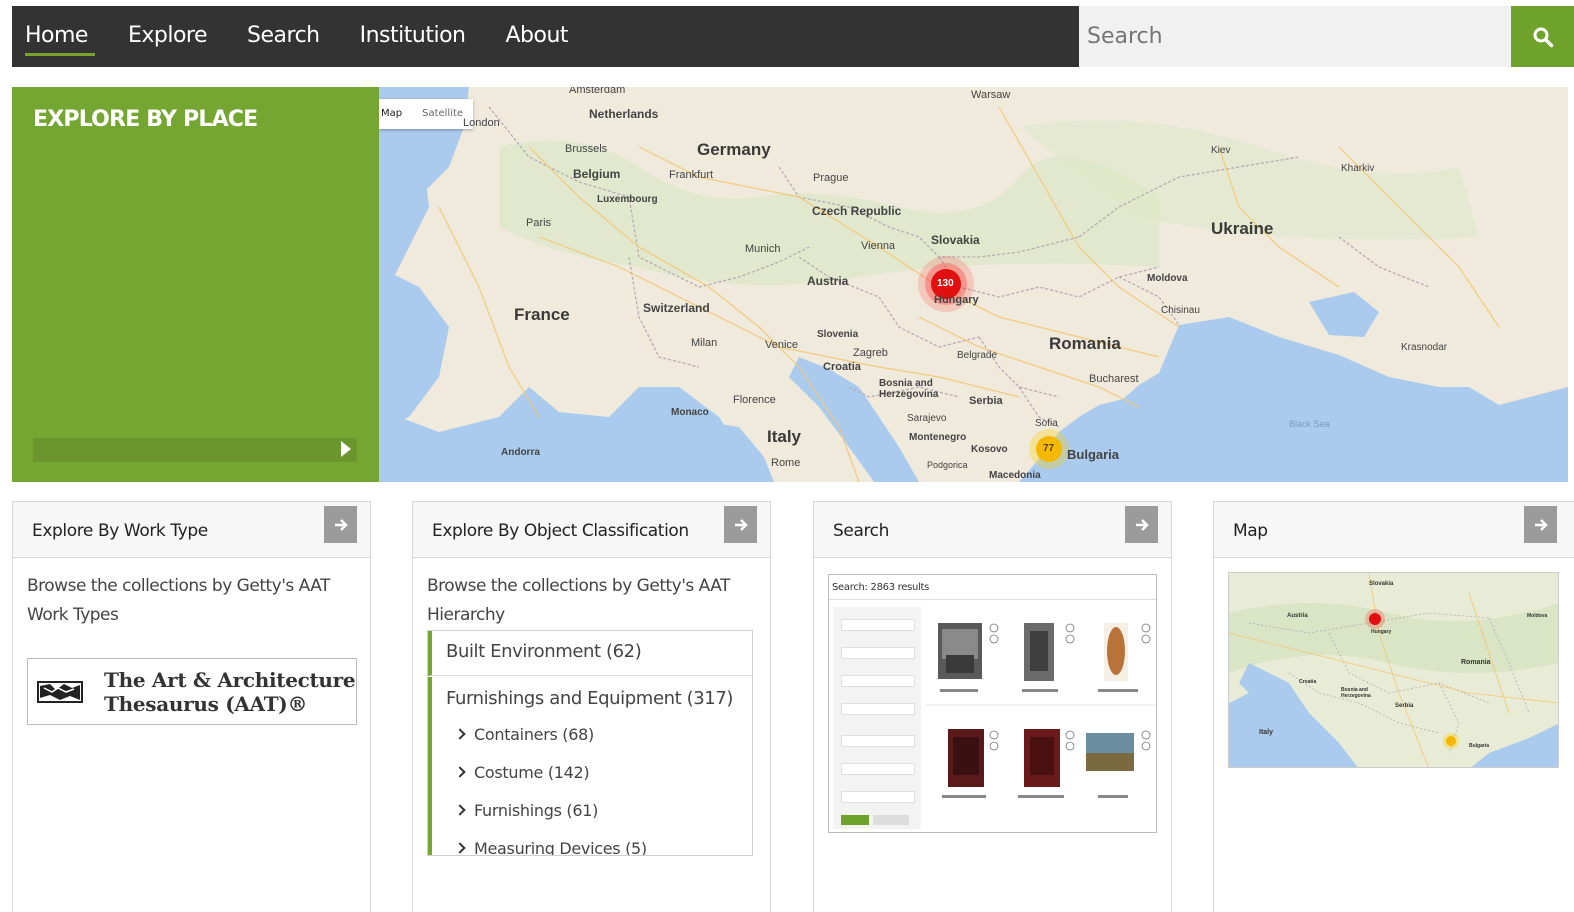 This screenshot has height=912, width=1574. I want to click on map-label-macedonia: Macedonia, so click(1015, 475).